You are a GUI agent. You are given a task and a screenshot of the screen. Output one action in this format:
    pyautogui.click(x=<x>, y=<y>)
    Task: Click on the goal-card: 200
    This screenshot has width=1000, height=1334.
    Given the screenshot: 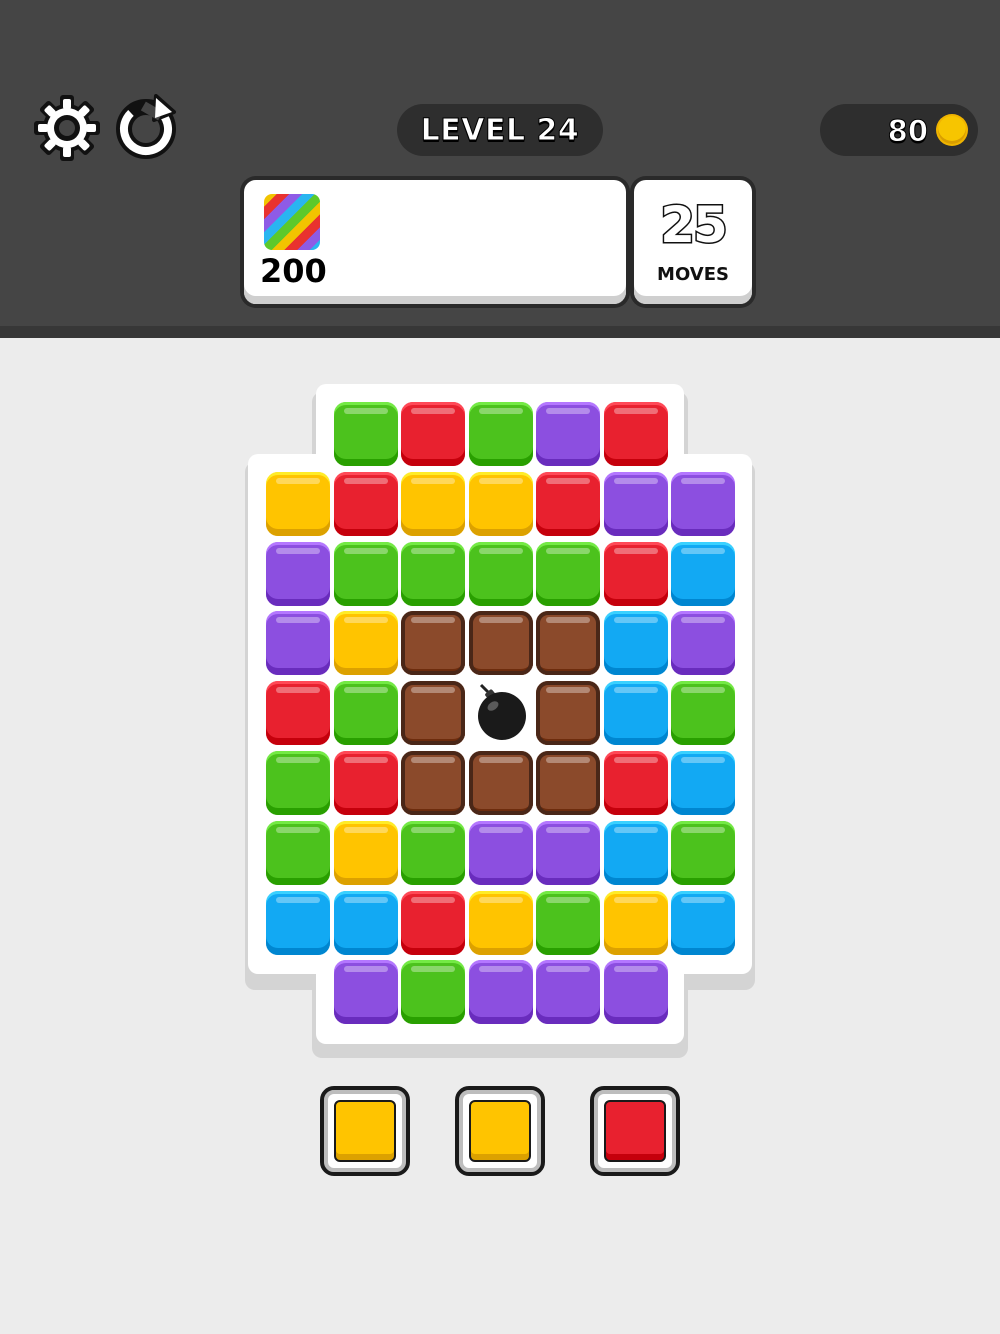 What is the action you would take?
    pyautogui.click(x=435, y=242)
    